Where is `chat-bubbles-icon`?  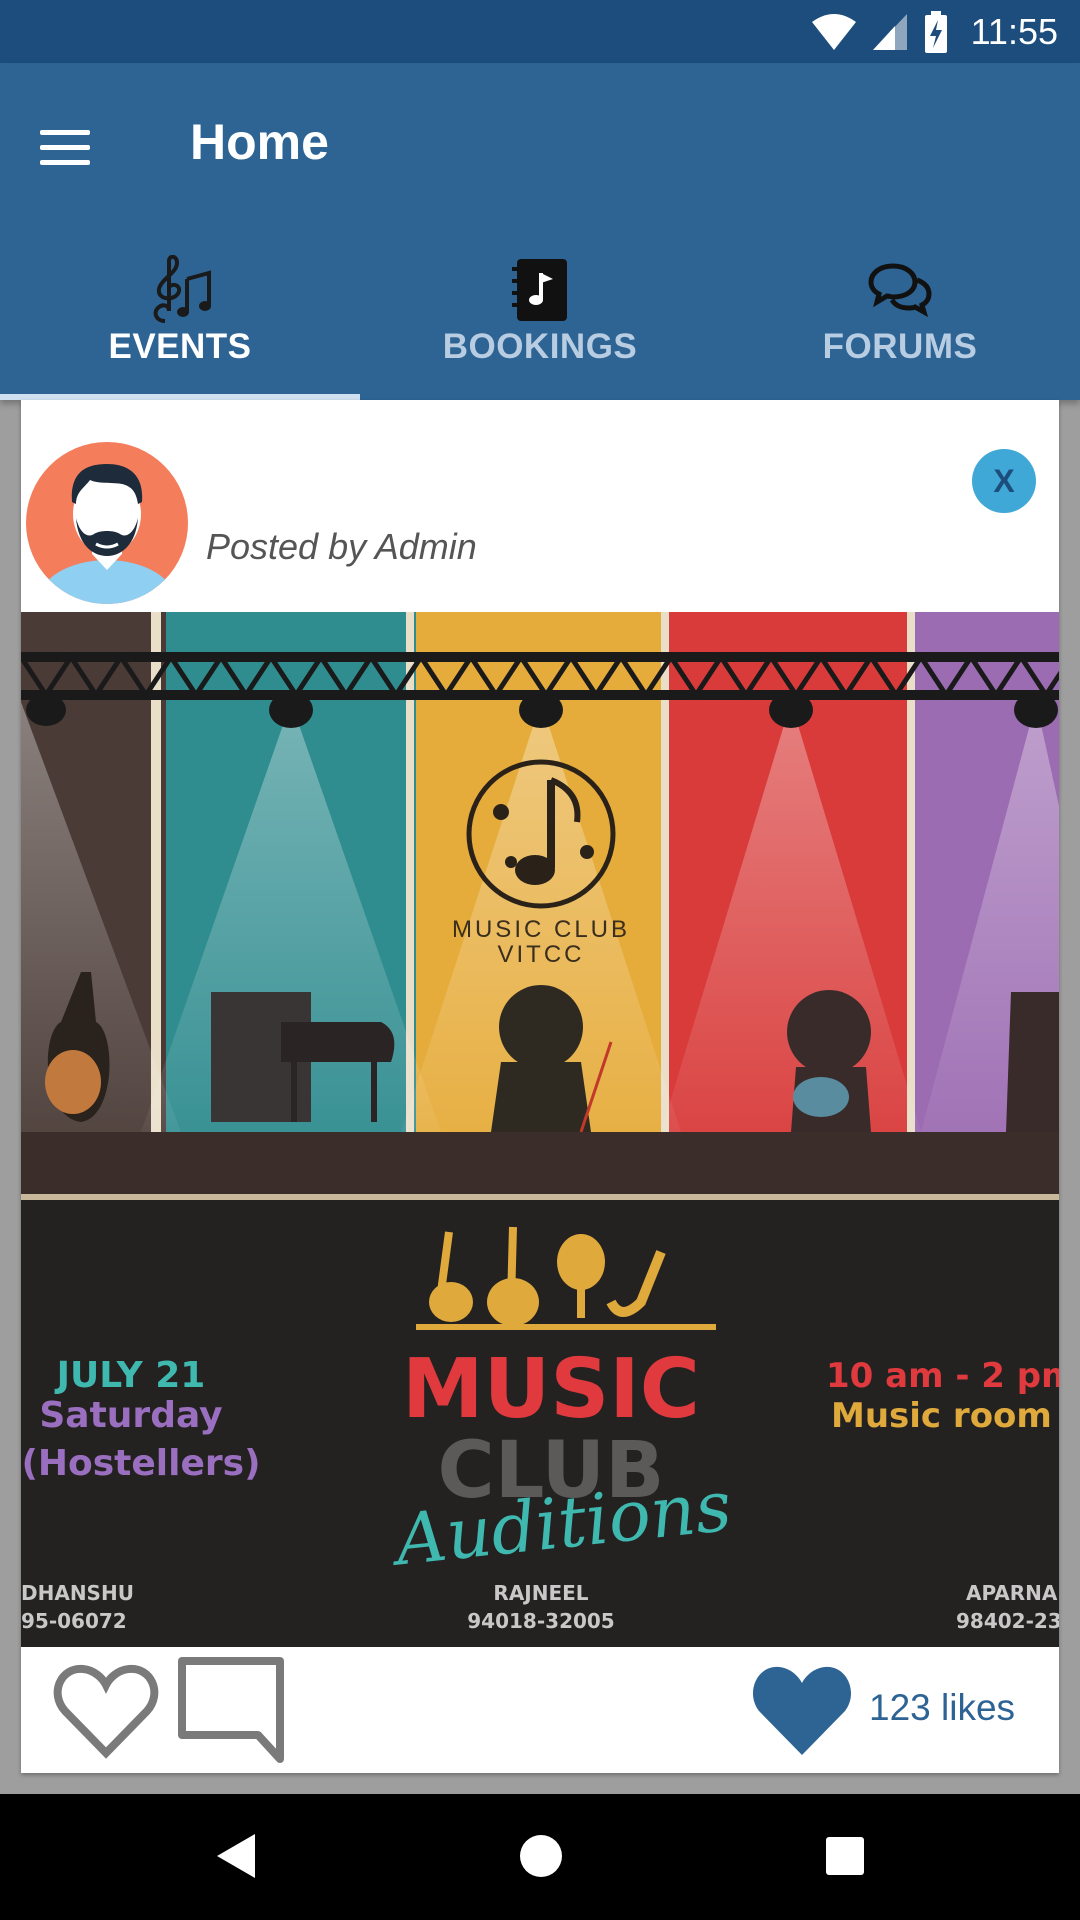 chat-bubbles-icon is located at coordinates (900, 290).